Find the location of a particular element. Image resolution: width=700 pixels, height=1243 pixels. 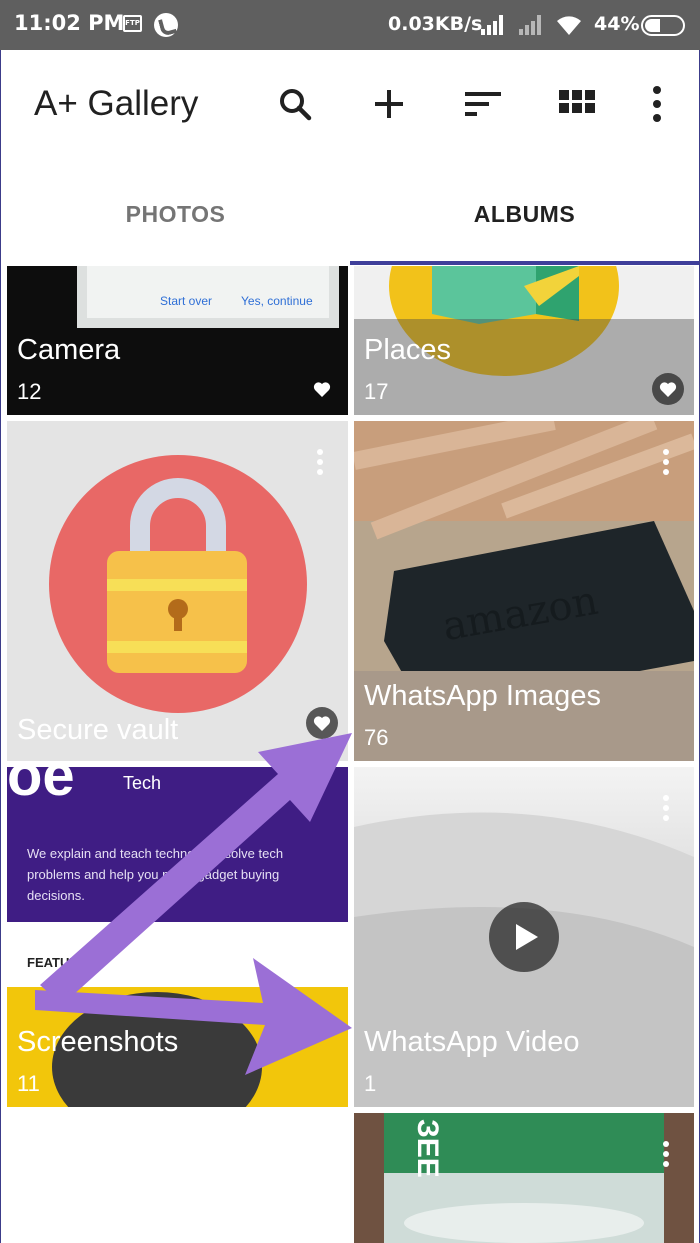

phone-call-icon is located at coordinates (166, 25).